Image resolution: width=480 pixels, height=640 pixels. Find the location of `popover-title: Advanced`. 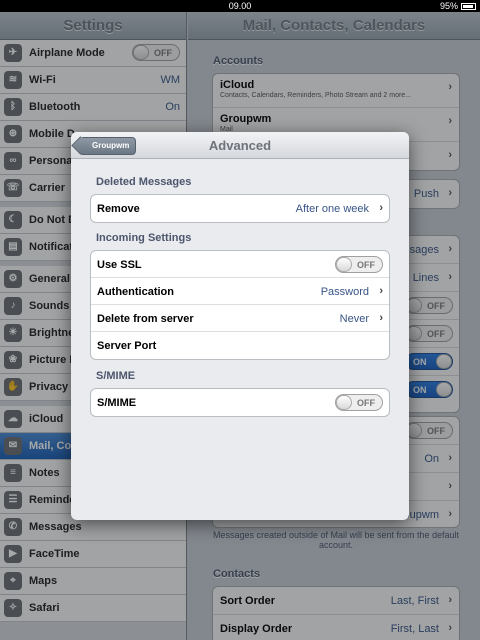

popover-title: Advanced is located at coordinates (240, 145).